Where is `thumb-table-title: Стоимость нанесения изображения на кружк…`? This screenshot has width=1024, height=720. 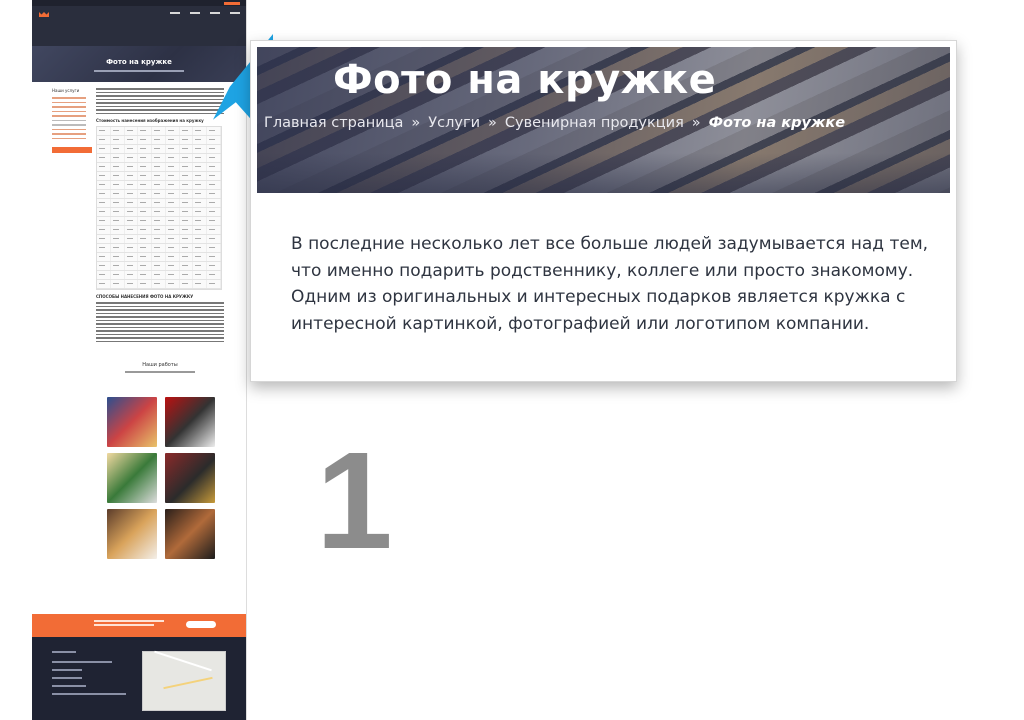
thumb-table-title: Стоимость нанесения изображения на кружк… is located at coordinates (150, 120).